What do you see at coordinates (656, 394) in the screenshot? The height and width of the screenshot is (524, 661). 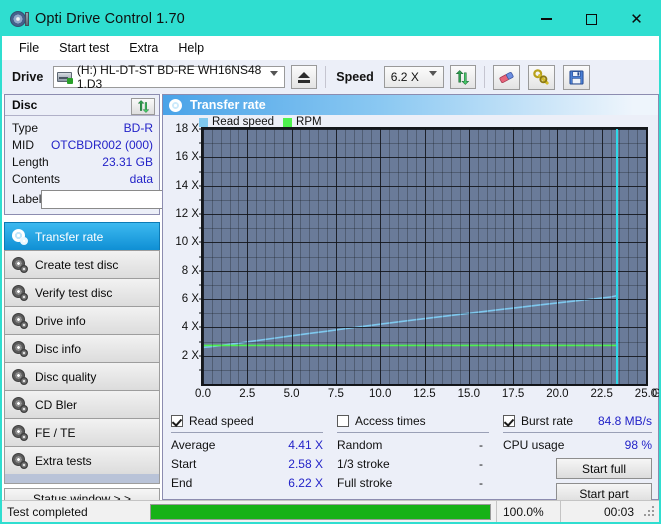 I see `x-axis-unit: GB` at bounding box center [656, 394].